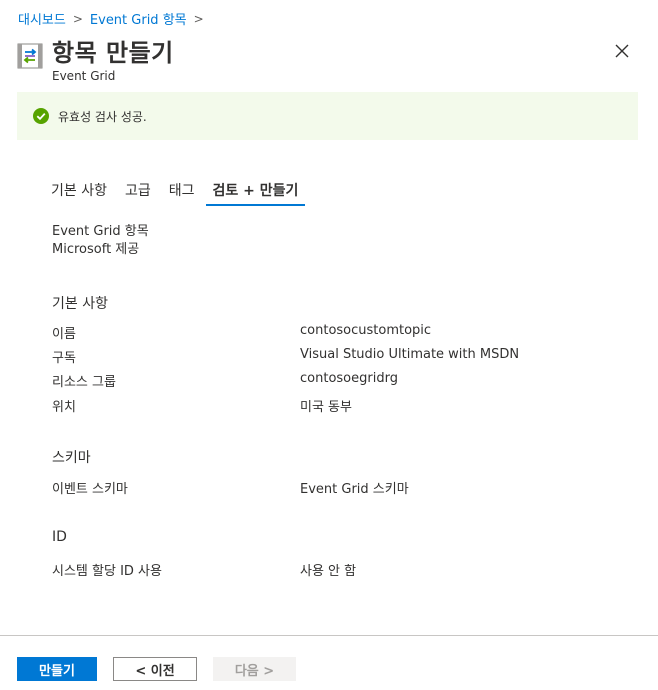  I want to click on review-row-resource-group: 리소스 그룹 contosoegridrg, so click(332, 380).